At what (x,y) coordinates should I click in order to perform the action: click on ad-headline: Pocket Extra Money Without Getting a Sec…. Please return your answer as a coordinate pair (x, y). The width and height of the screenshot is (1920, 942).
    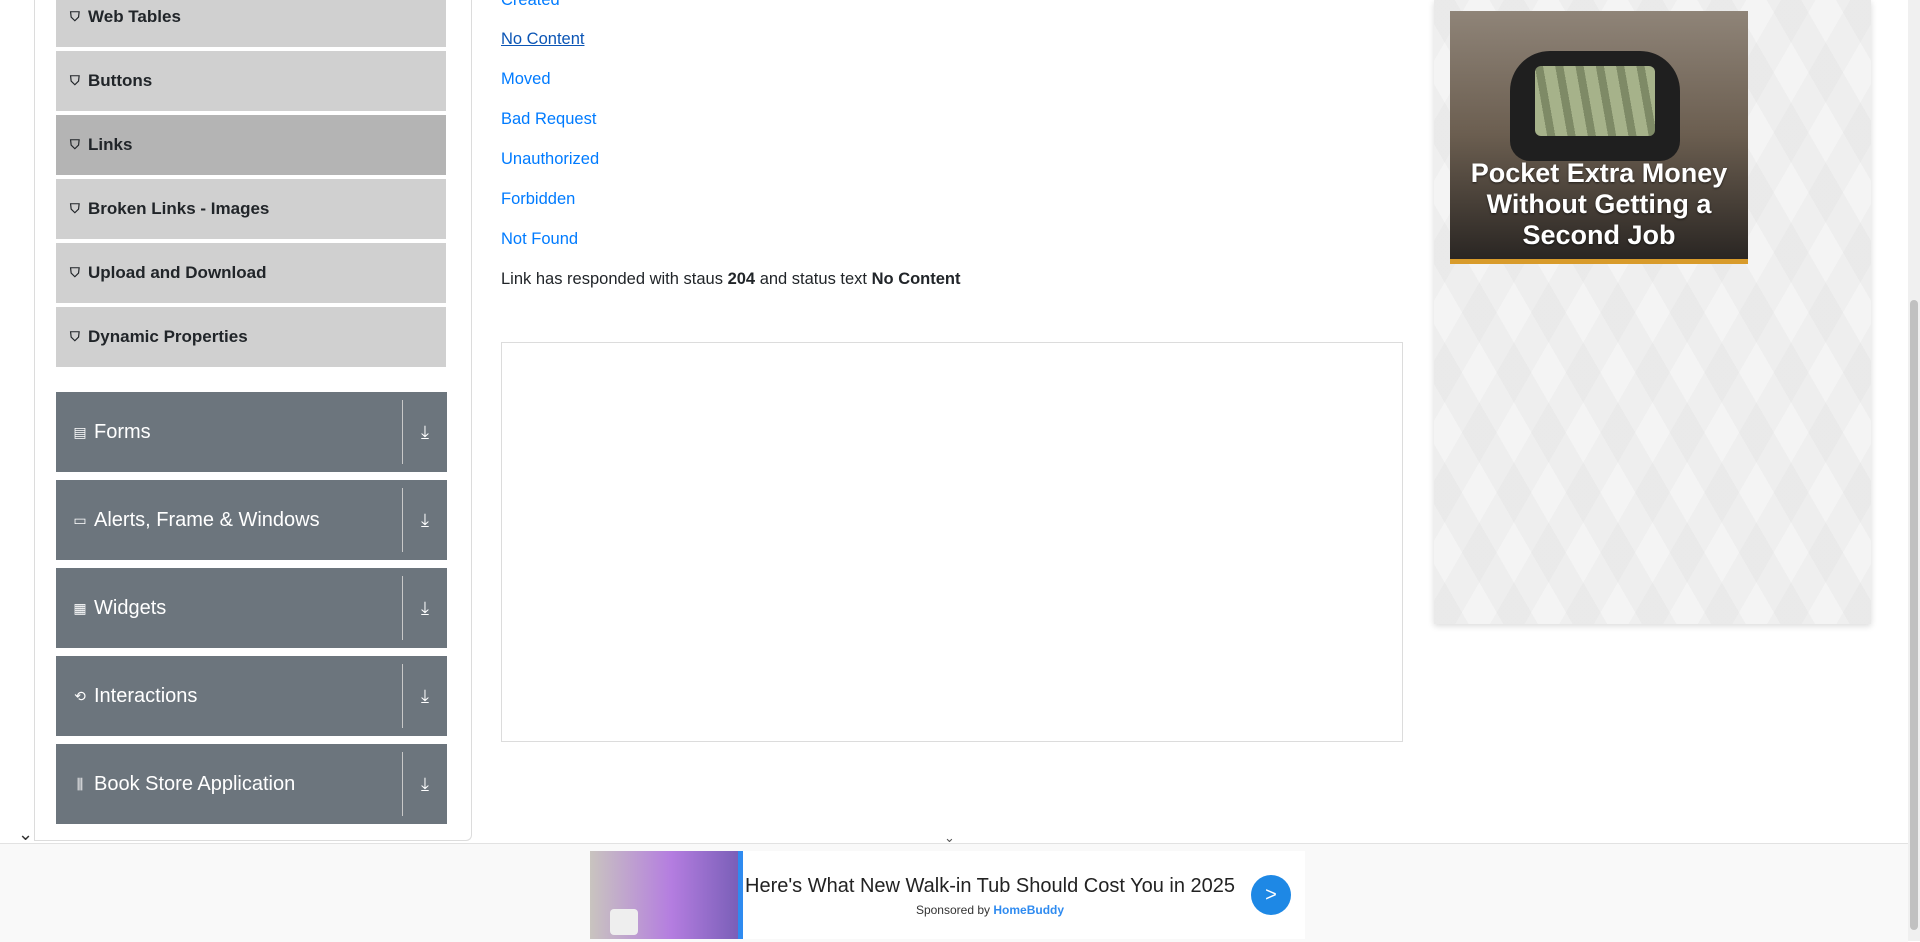
    Looking at the image, I should click on (1599, 204).